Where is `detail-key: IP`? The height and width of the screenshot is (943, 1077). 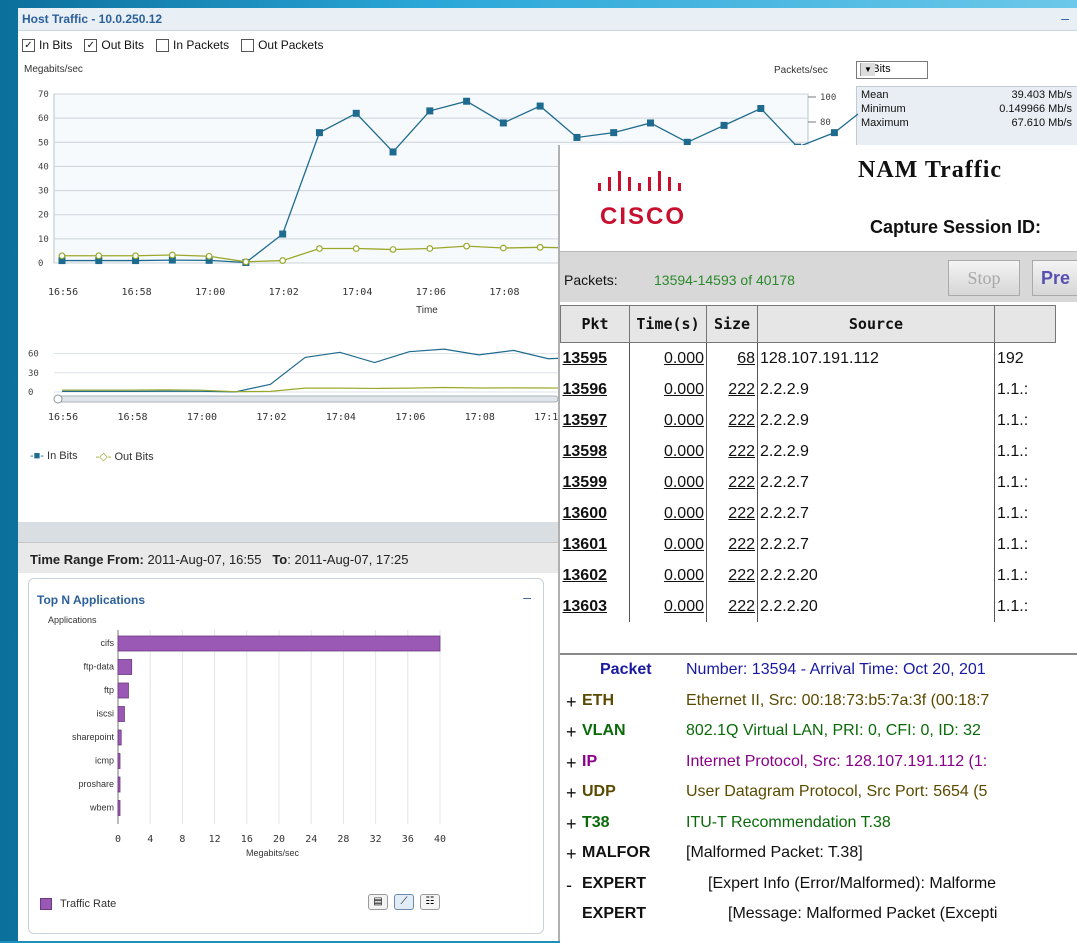 detail-key: IP is located at coordinates (590, 761).